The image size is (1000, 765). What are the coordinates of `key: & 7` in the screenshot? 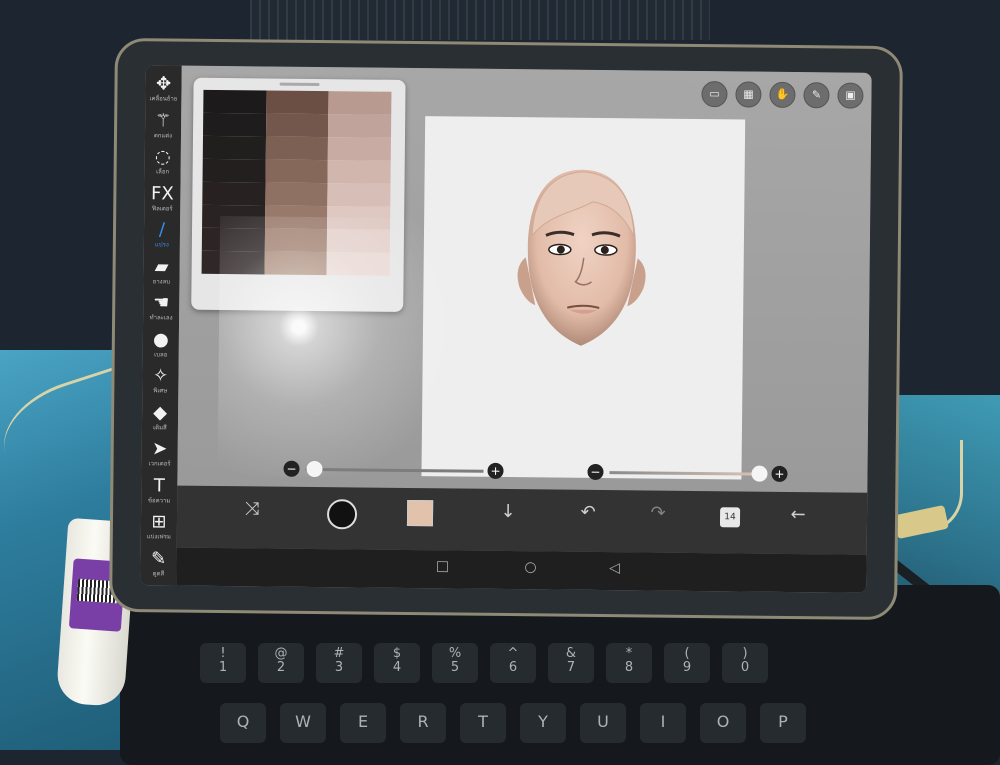 It's located at (571, 663).